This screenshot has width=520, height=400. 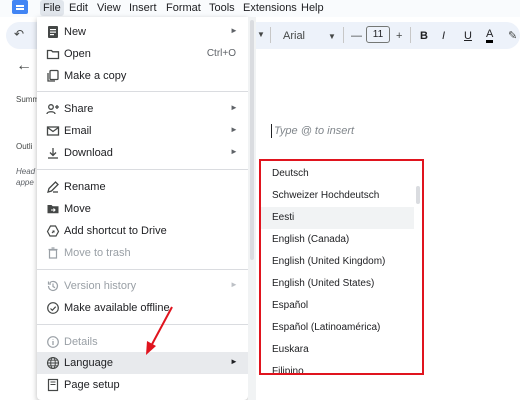 I want to click on language-option: English (Canada), so click(x=336, y=240).